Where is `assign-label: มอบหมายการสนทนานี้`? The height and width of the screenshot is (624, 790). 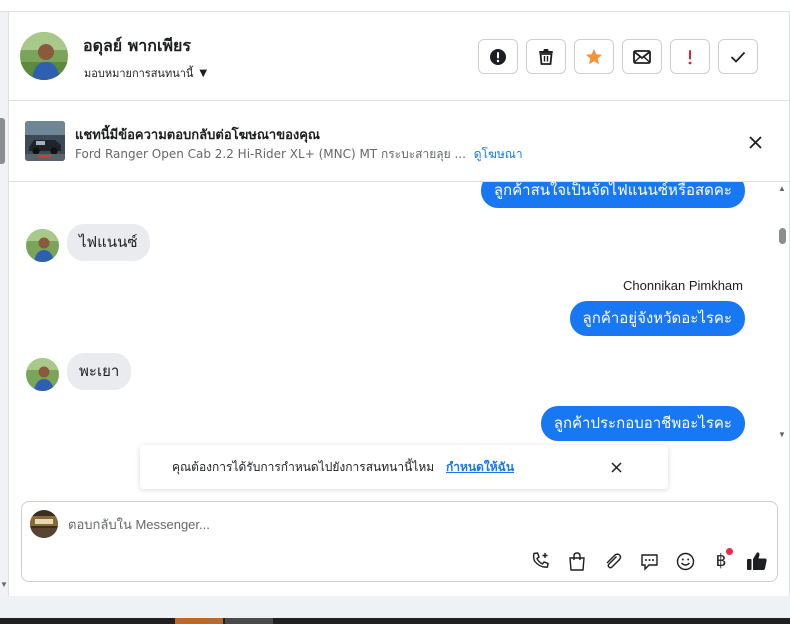
assign-label: มอบหมายการสนทนานี้ is located at coordinates (139, 73).